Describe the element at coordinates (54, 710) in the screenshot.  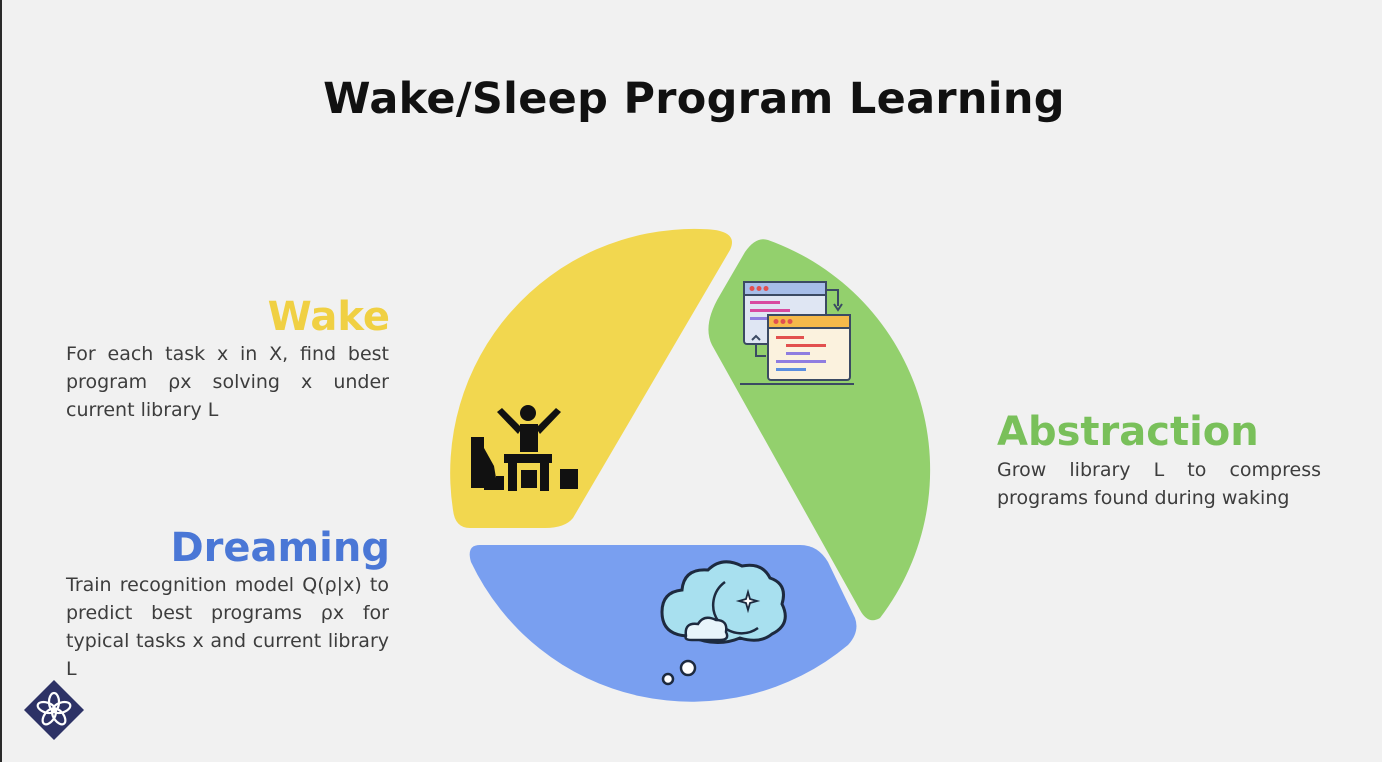
I see `flower-diamond-logo` at that location.